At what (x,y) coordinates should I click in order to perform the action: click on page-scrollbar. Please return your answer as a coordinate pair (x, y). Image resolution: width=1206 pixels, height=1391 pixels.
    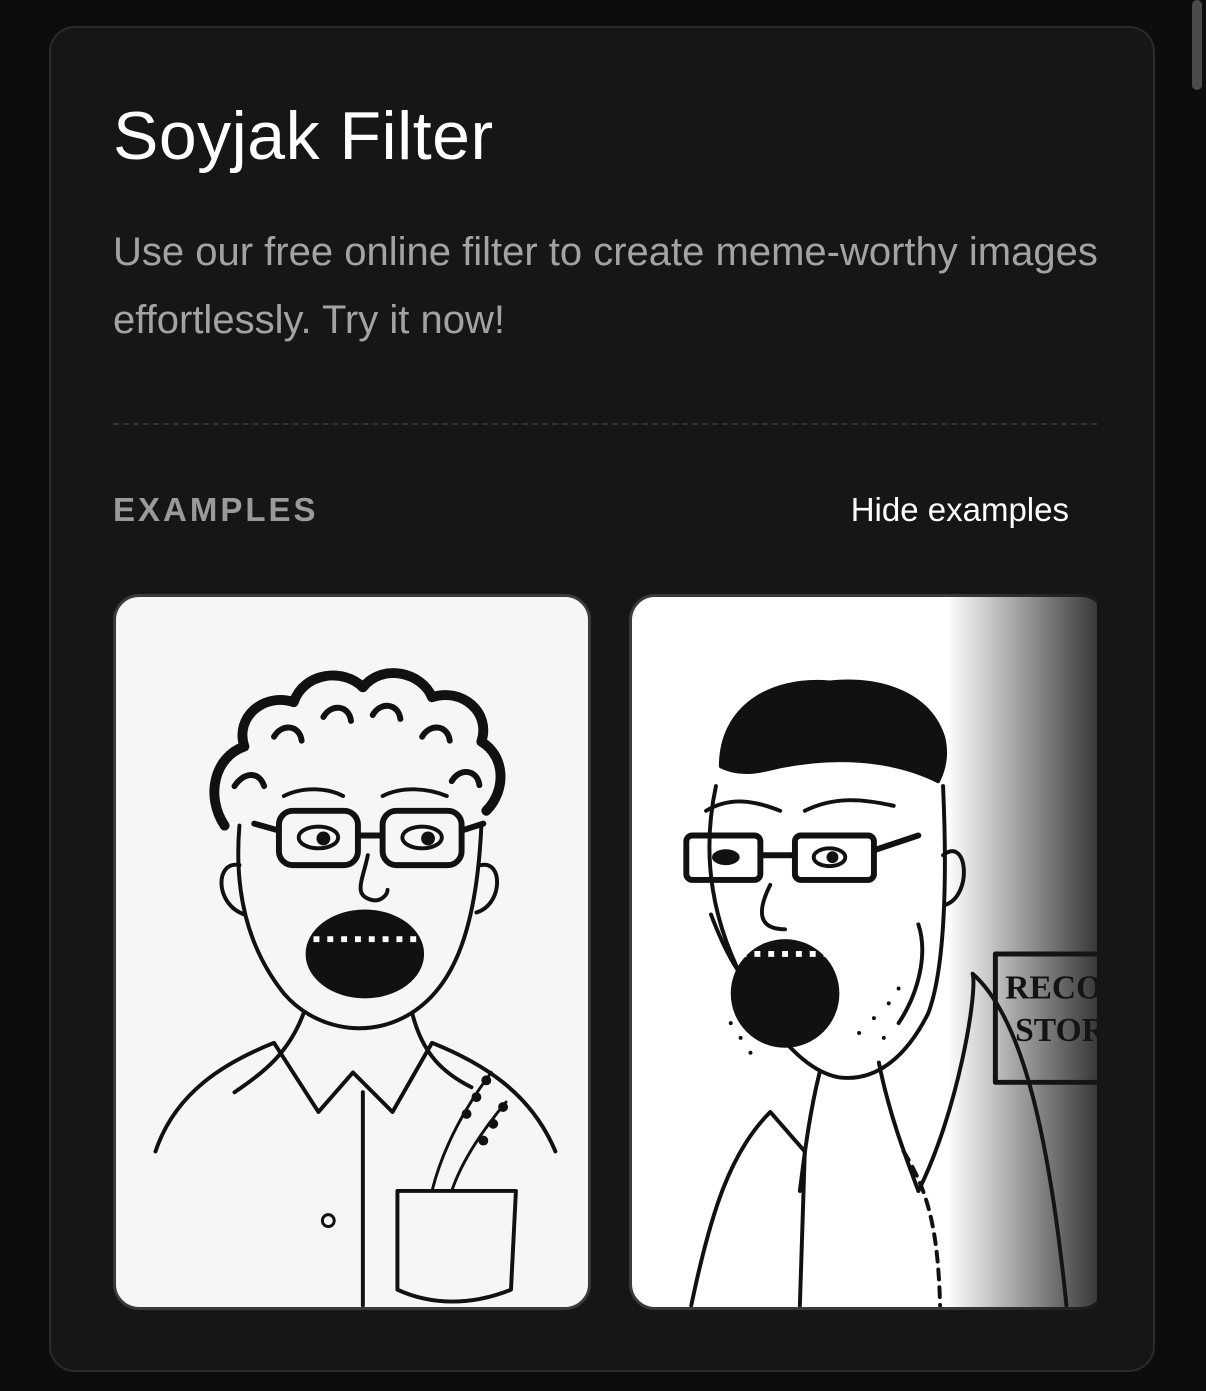
    Looking at the image, I should click on (1197, 45).